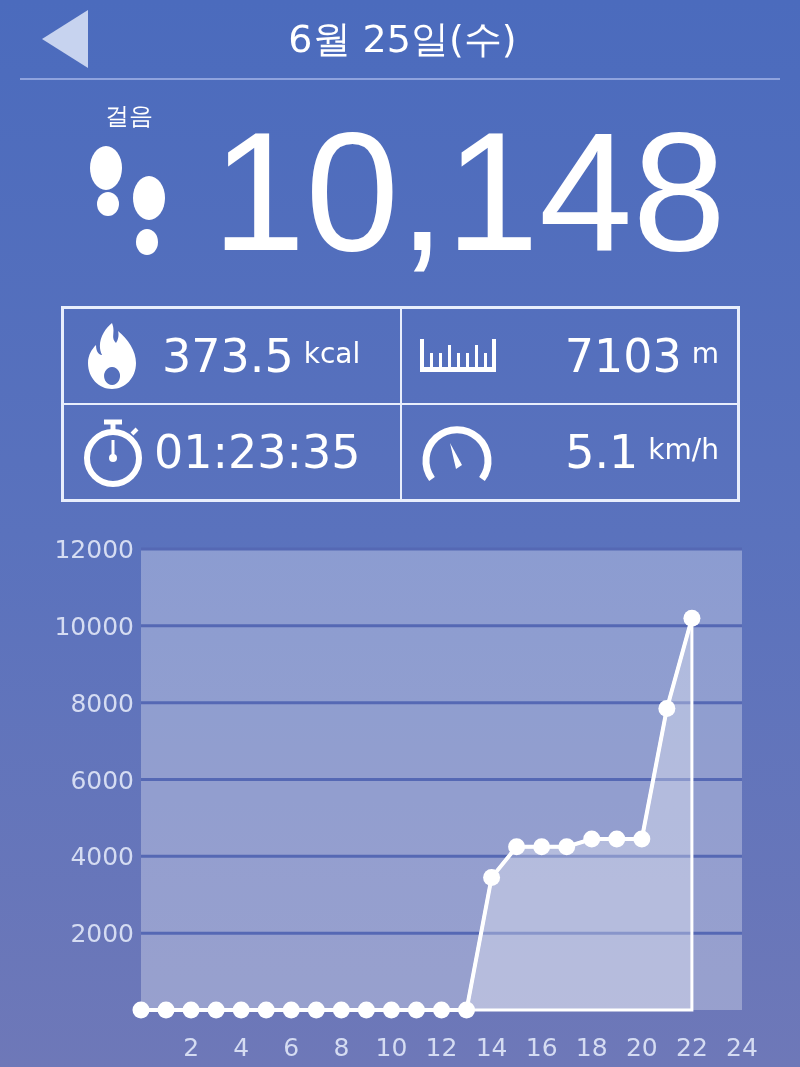  Describe the element at coordinates (641, 1047) in the screenshot. I see `x-tick-label: 20` at that location.